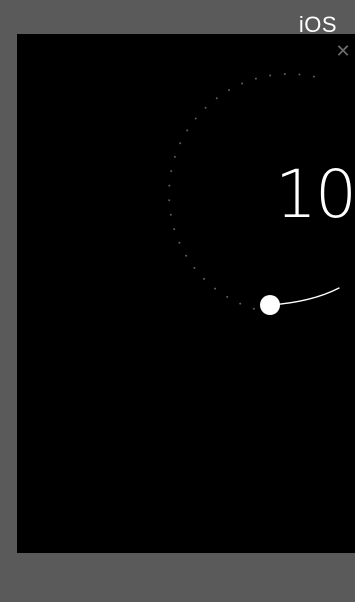 Image resolution: width=355 pixels, height=602 pixels. What do you see at coordinates (270, 305) in the screenshot?
I see `dial-handle` at bounding box center [270, 305].